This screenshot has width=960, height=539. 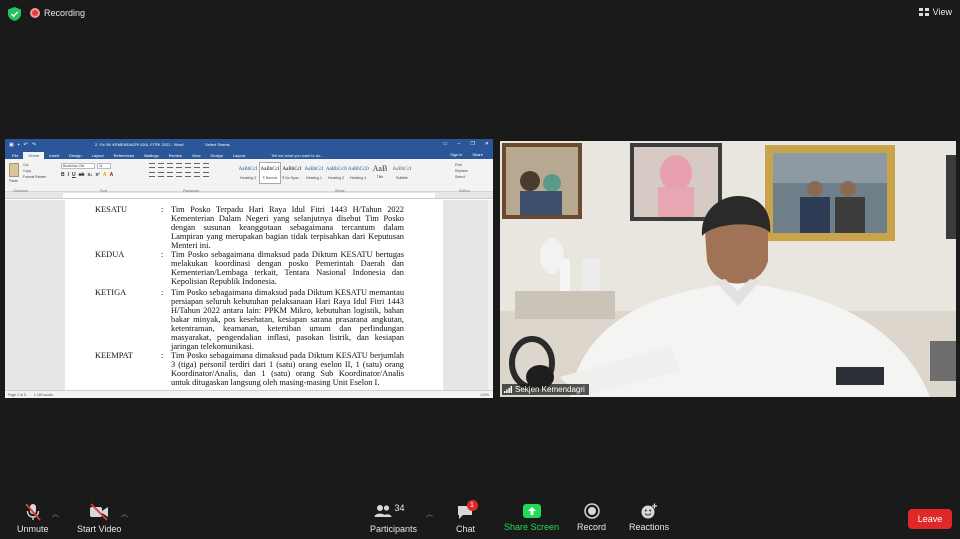 What do you see at coordinates (112, 175) in the screenshot?
I see `font-color-icon: A` at bounding box center [112, 175].